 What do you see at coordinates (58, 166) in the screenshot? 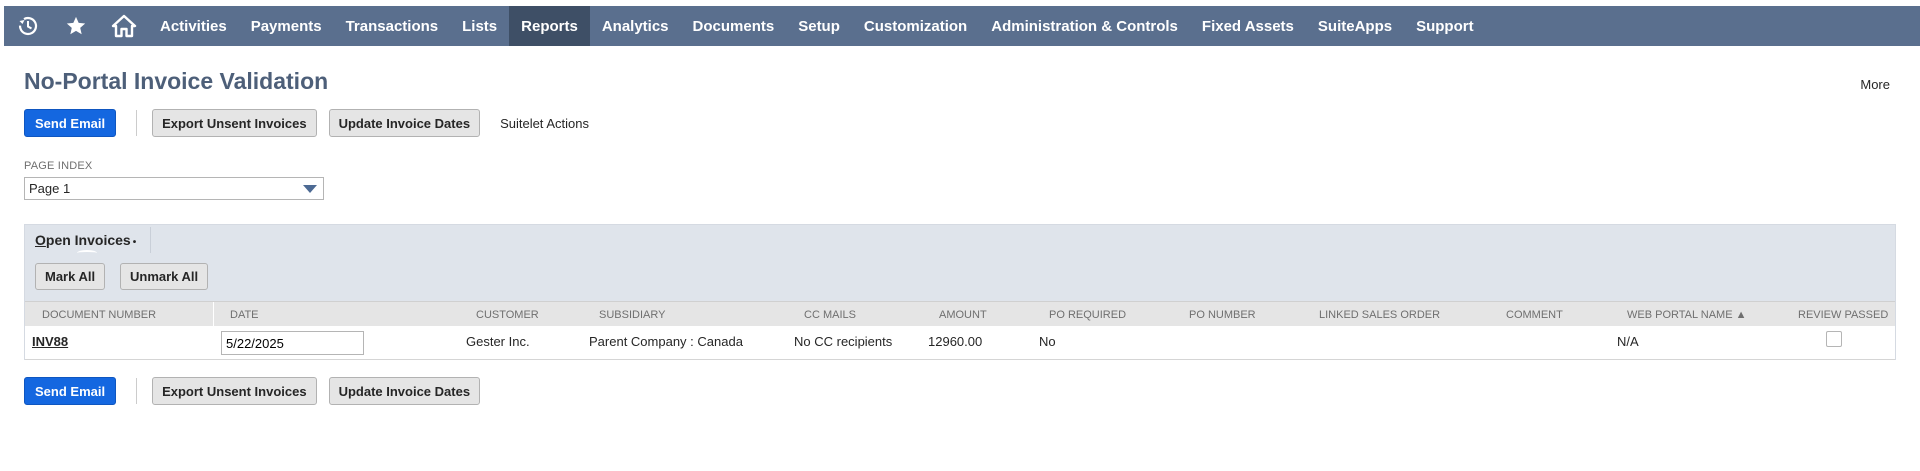
I see `page-index-label: PAGE INDEX` at bounding box center [58, 166].